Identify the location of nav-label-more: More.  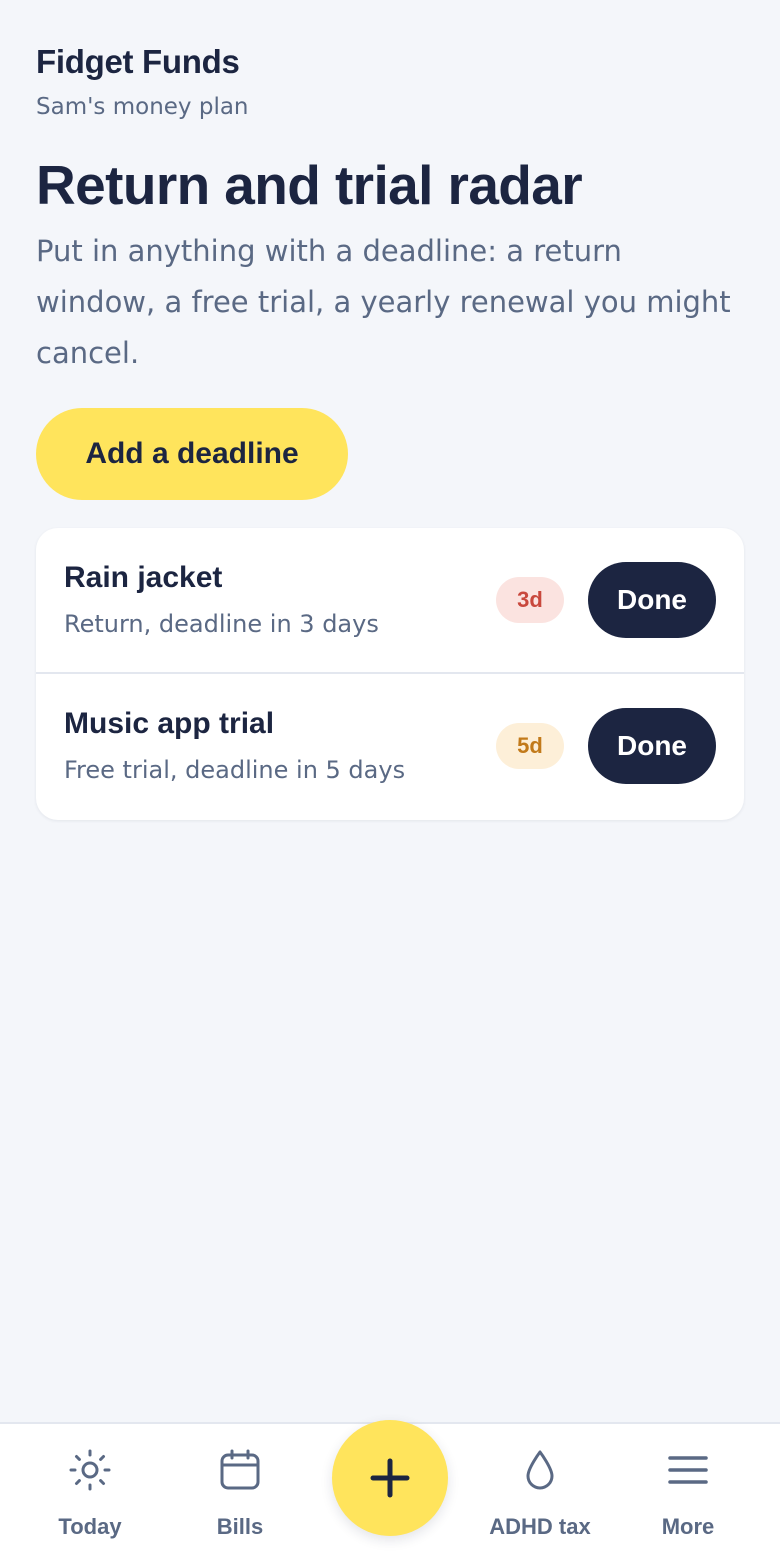
(688, 1526).